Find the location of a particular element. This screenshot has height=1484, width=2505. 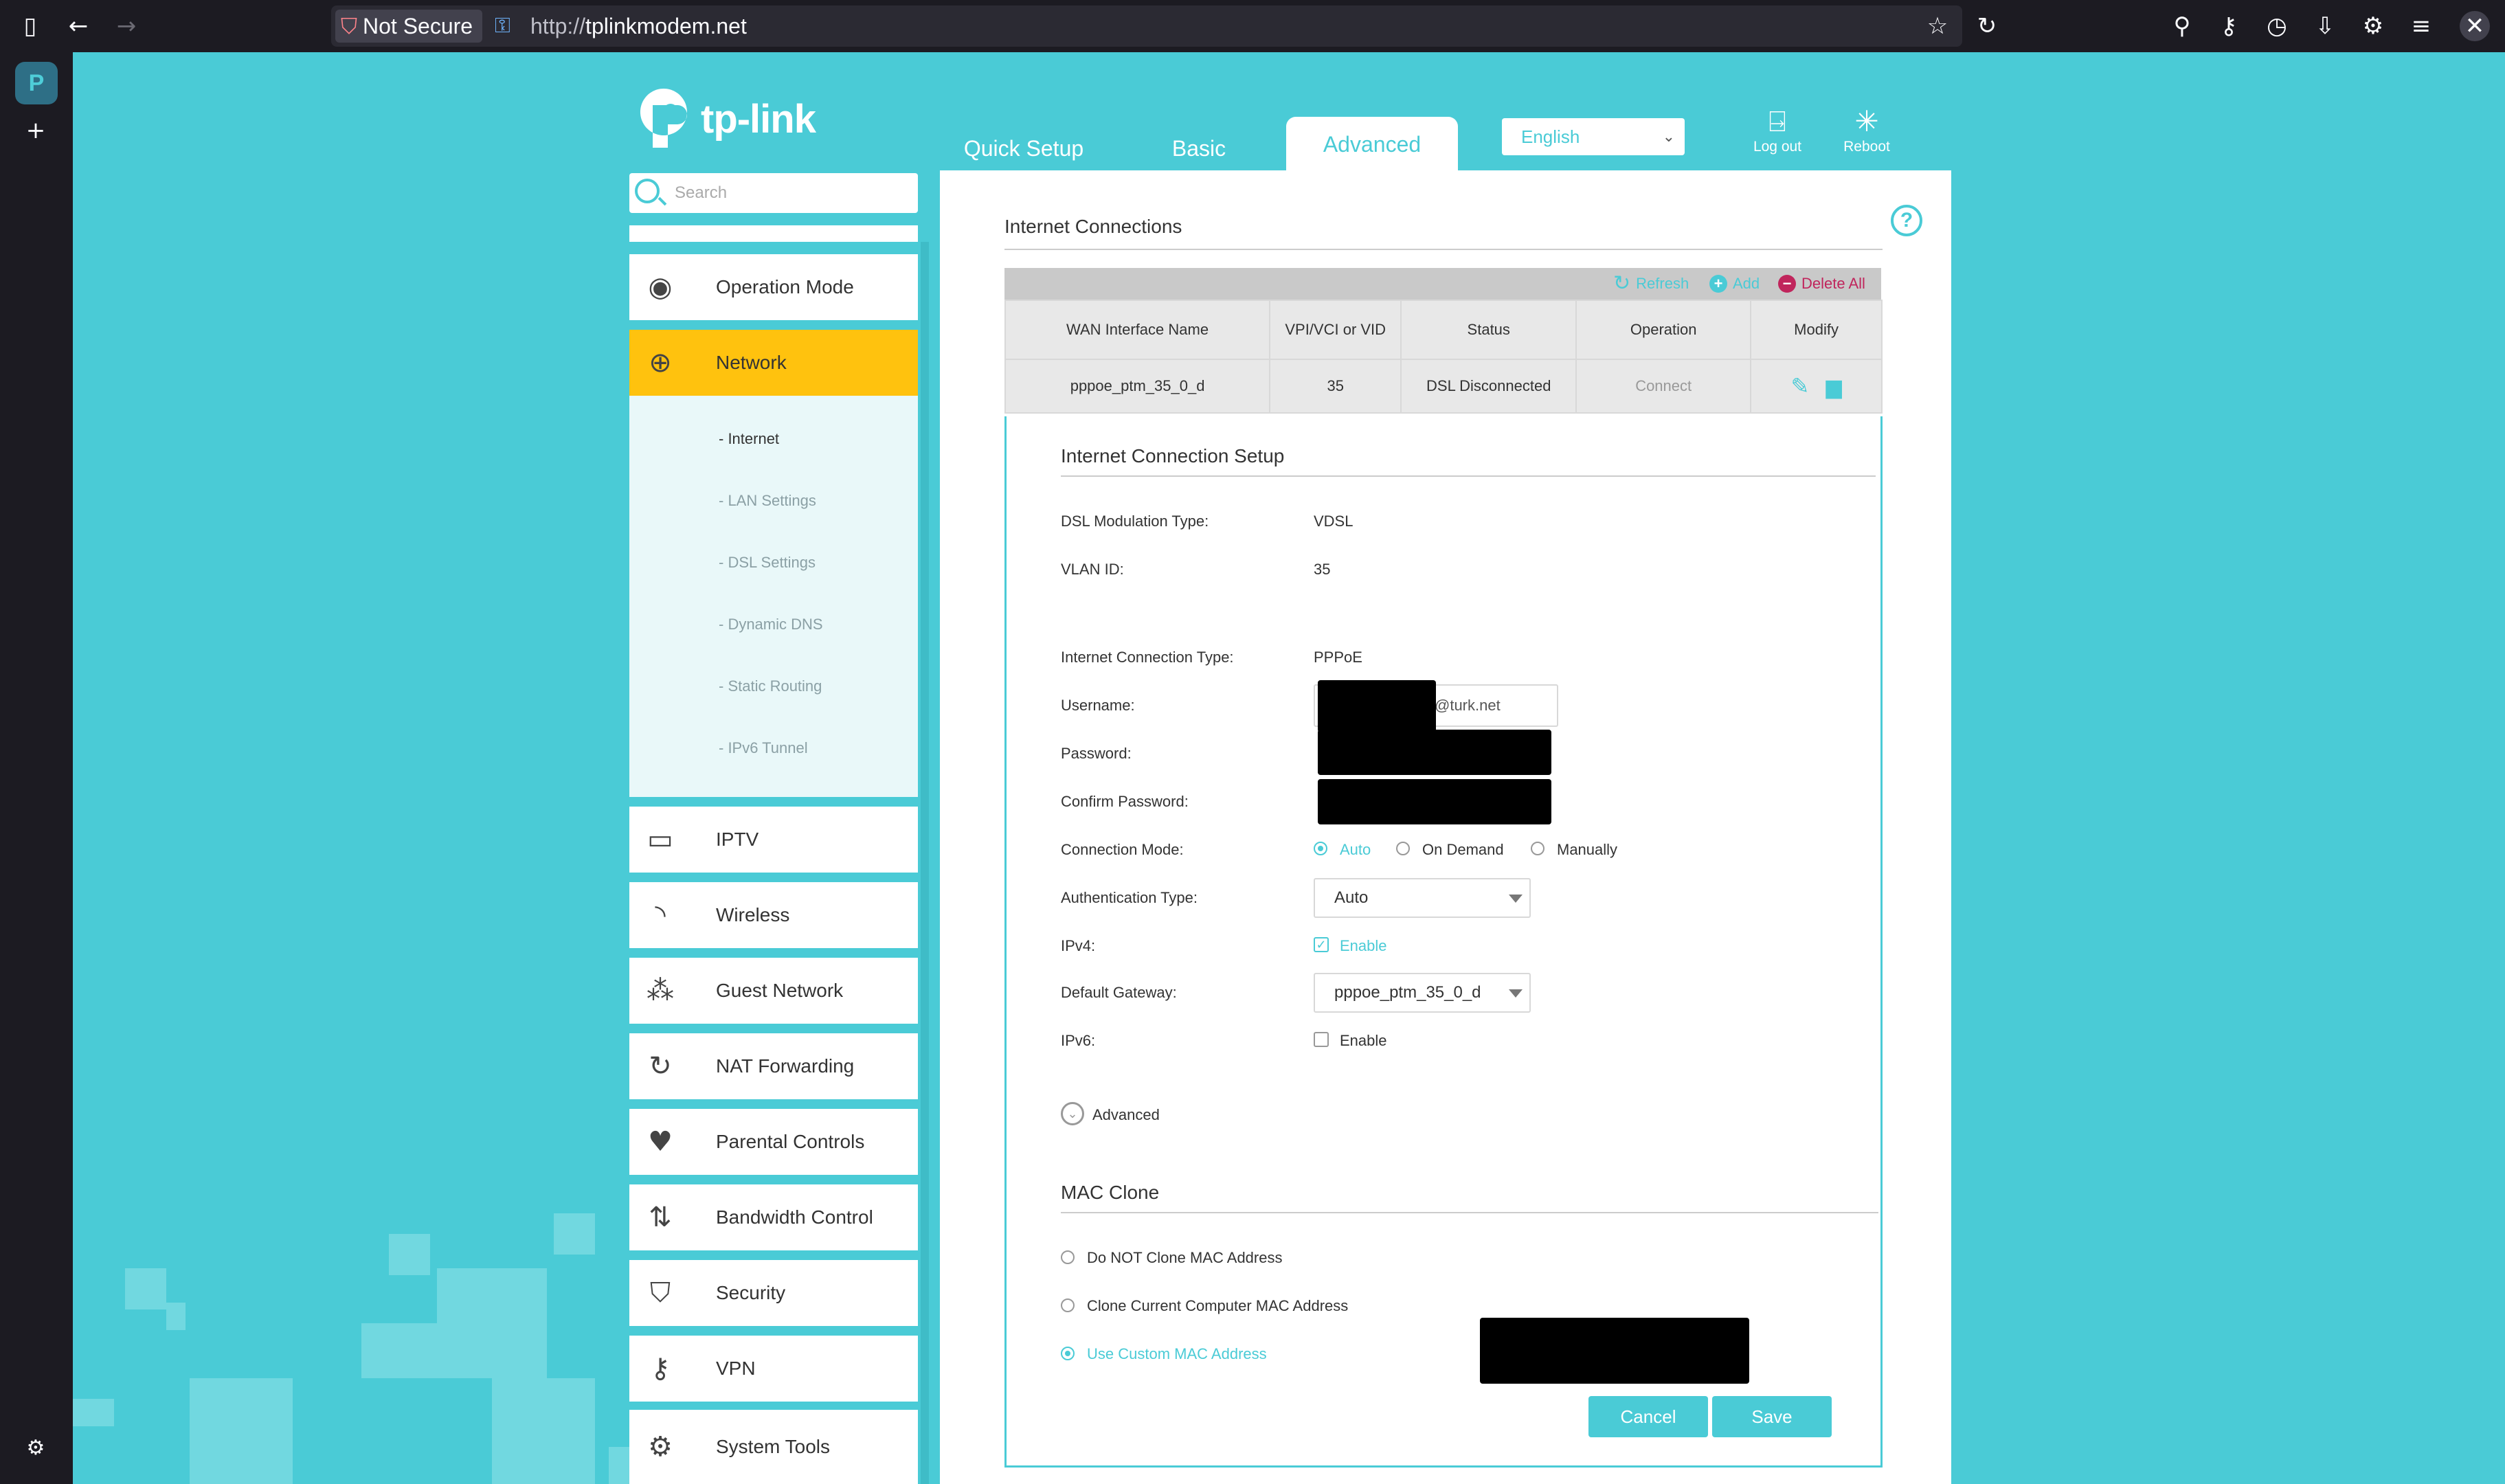

menu-item-system-tools: ⚙ System Tools is located at coordinates (774, 1447).